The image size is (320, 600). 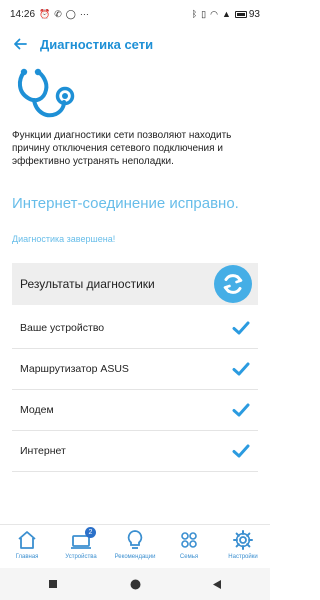 What do you see at coordinates (135, 557) in the screenshot?
I see `nav-label: Рекомендации` at bounding box center [135, 557].